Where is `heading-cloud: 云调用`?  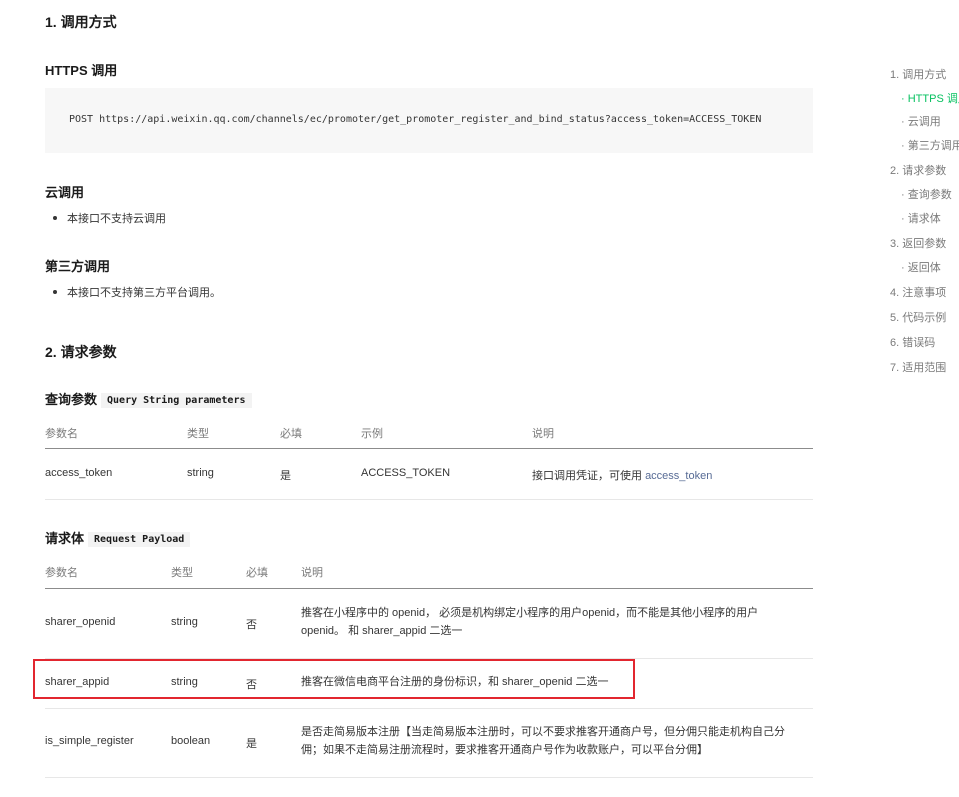 heading-cloud: 云调用 is located at coordinates (65, 192).